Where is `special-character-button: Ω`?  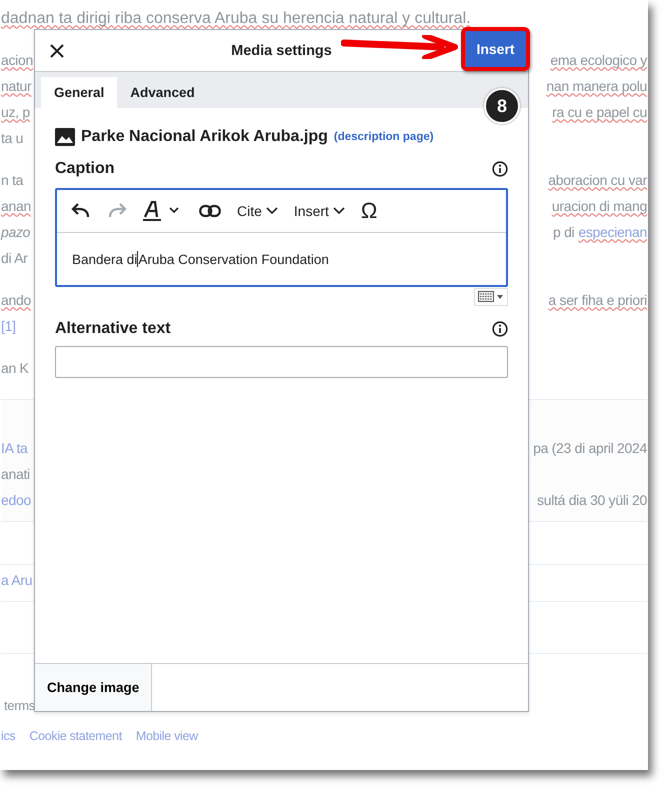
special-character-button: Ω is located at coordinates (369, 211).